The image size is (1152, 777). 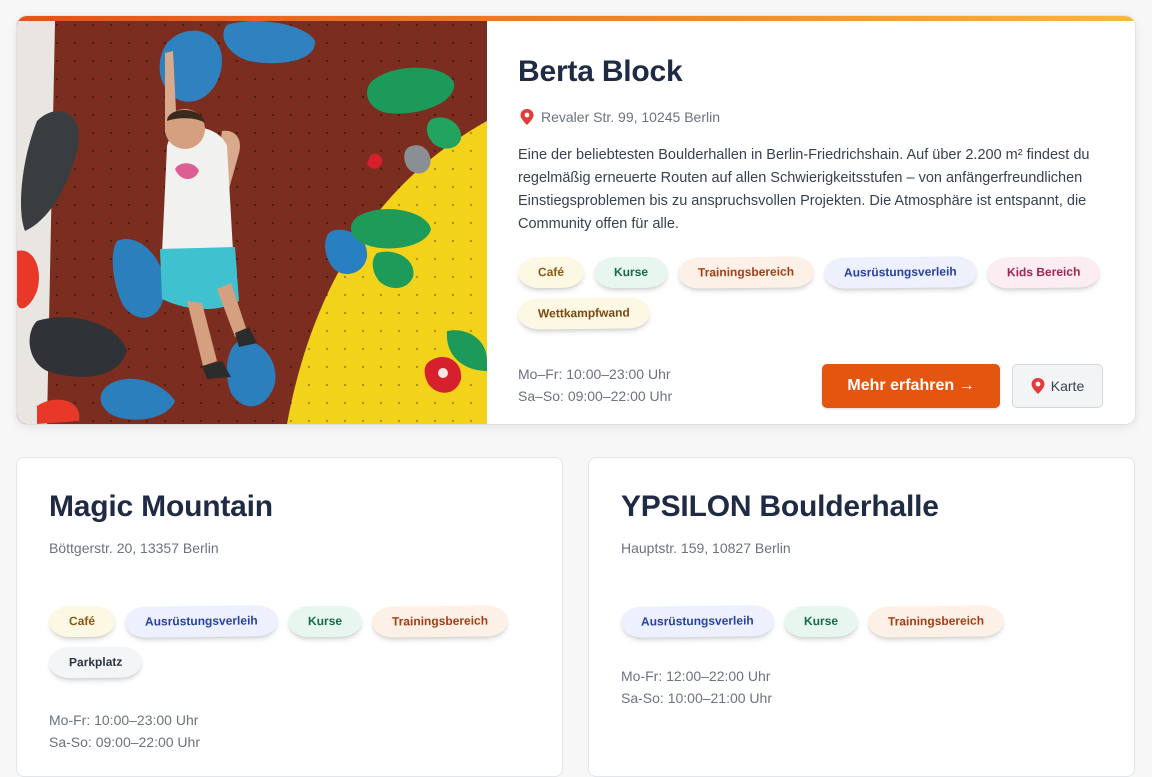 What do you see at coordinates (134, 548) in the screenshot?
I see `gym-address: Böttgerstr. 20, 13357 Berlin` at bounding box center [134, 548].